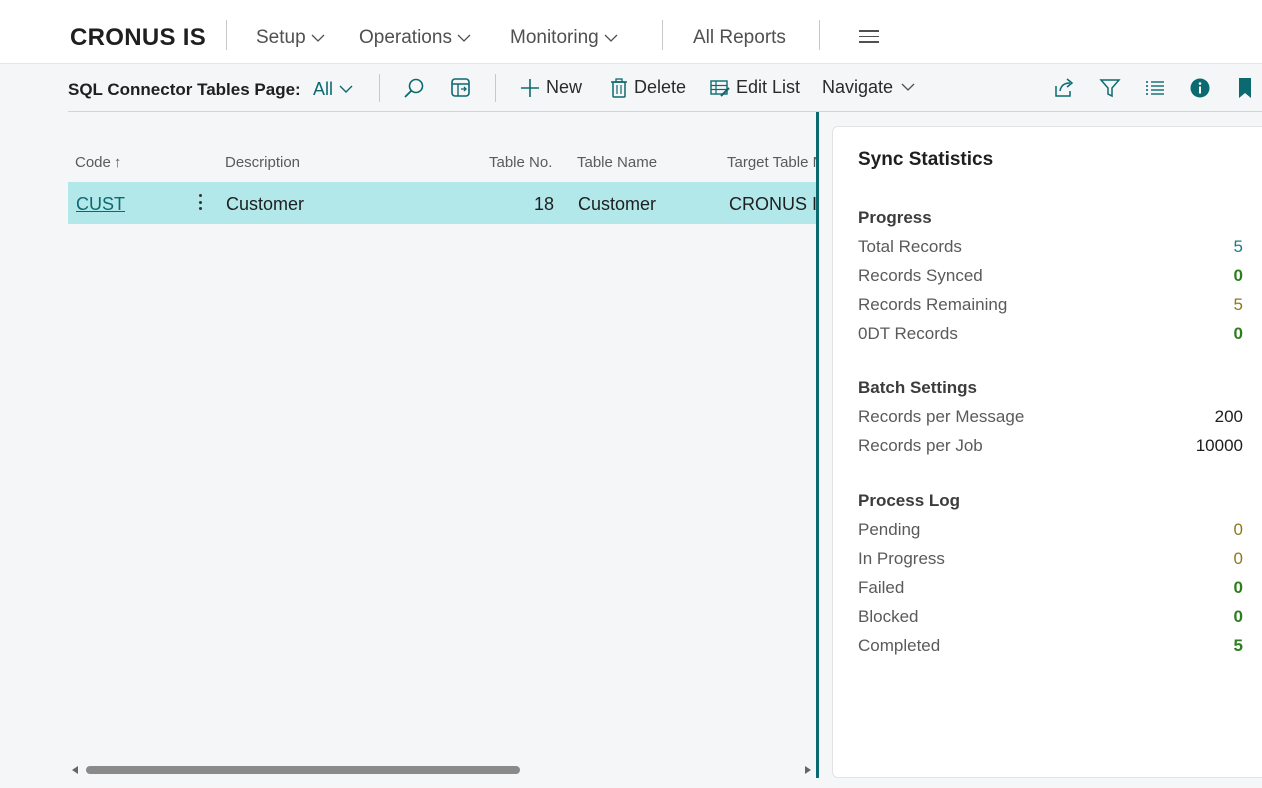  I want to click on horizontal-scrollbar, so click(443, 770).